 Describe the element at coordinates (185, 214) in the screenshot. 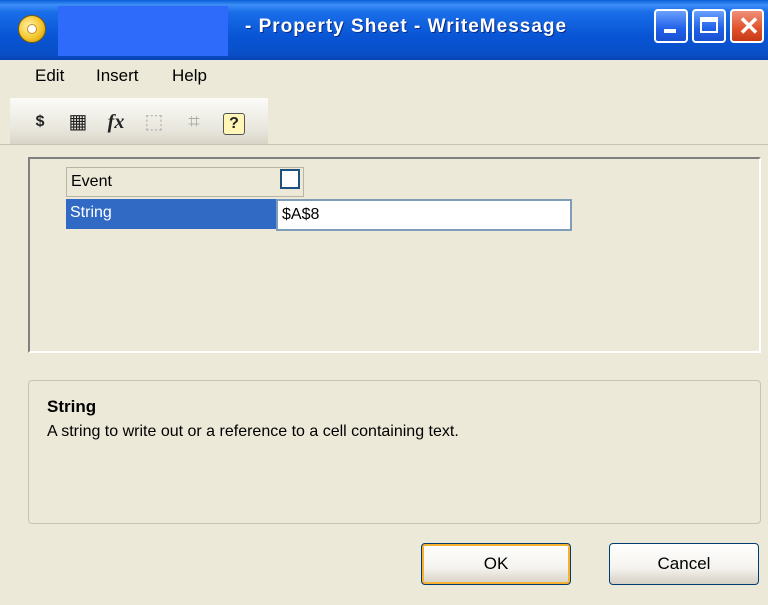

I see `property-row-string: String` at that location.